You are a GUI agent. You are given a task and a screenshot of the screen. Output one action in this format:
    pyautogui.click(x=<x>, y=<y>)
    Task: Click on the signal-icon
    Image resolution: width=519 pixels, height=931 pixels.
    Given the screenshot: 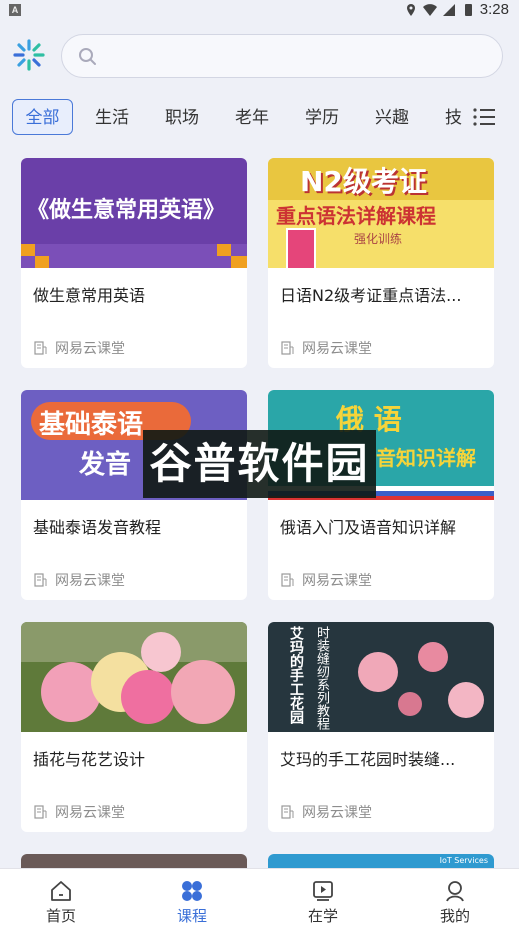 What is the action you would take?
    pyautogui.click(x=448, y=9)
    